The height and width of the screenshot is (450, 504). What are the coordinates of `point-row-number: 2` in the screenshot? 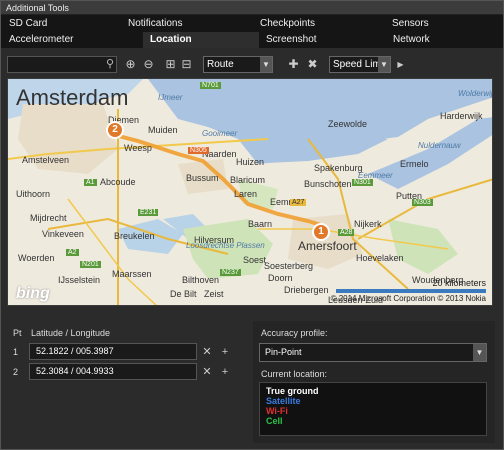 It's located at (16, 372).